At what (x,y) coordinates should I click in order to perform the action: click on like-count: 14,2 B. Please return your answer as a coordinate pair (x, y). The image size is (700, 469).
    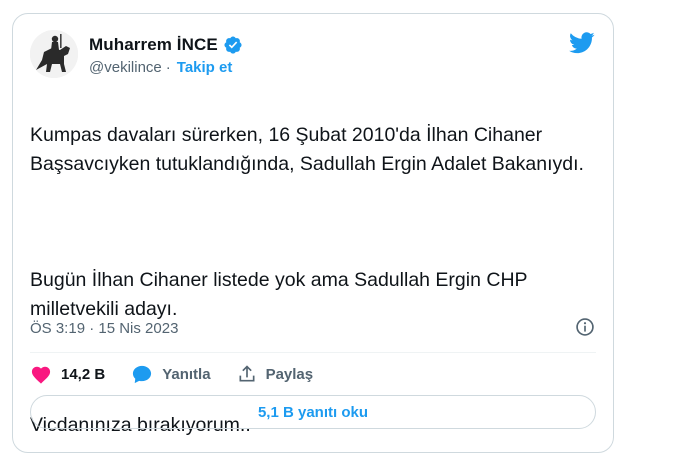
    Looking at the image, I should click on (83, 374).